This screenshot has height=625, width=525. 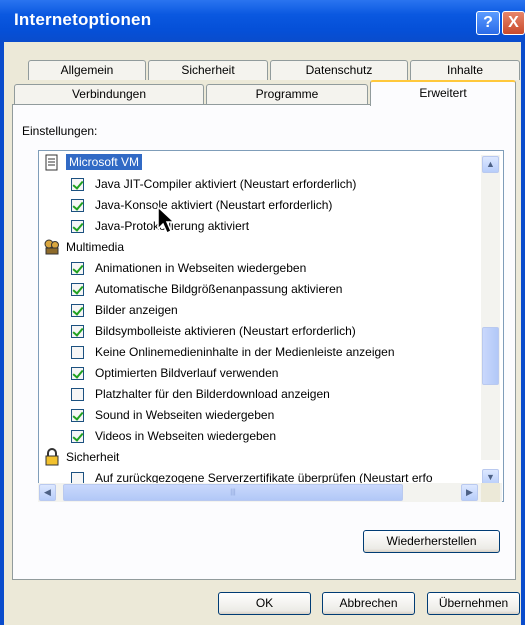 What do you see at coordinates (136, 310) in the screenshot?
I see `list-item-label: Bilder anzeigen` at bounding box center [136, 310].